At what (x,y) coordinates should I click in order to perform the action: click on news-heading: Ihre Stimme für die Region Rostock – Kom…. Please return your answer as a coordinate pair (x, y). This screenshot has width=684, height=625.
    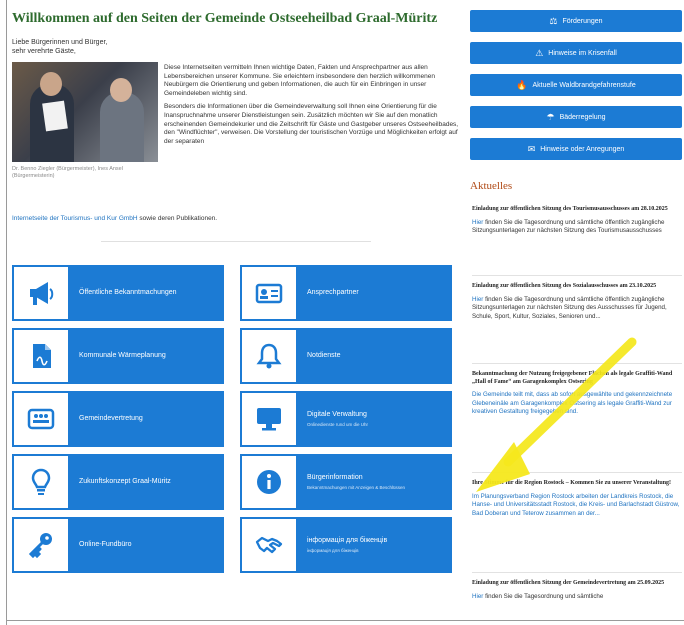
    Looking at the image, I should click on (577, 484).